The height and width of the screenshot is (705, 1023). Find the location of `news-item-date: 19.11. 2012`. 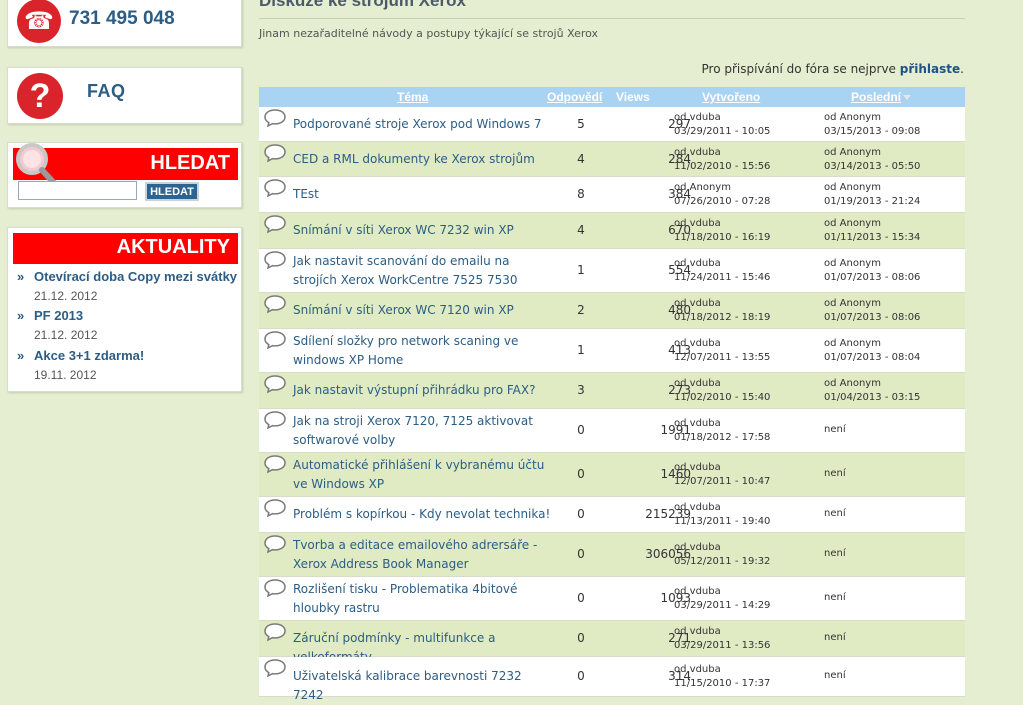

news-item-date: 19.11. 2012 is located at coordinates (65, 375).